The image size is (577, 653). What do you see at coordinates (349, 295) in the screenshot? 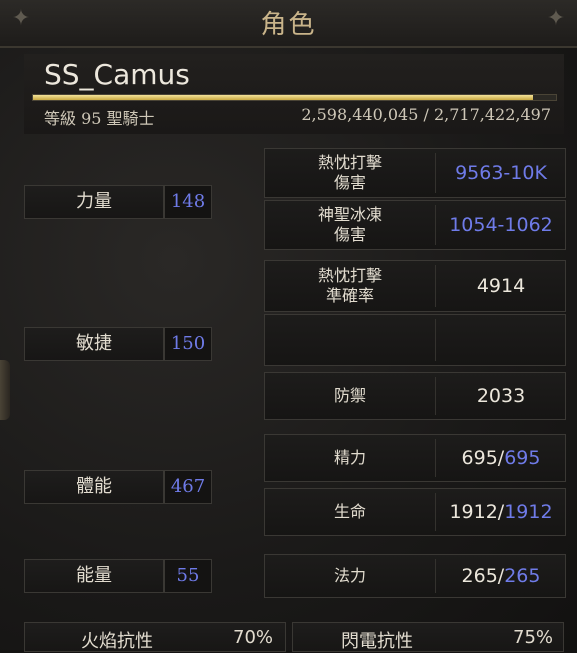
I see `attack-rating-label-line2: 準確率` at bounding box center [349, 295].